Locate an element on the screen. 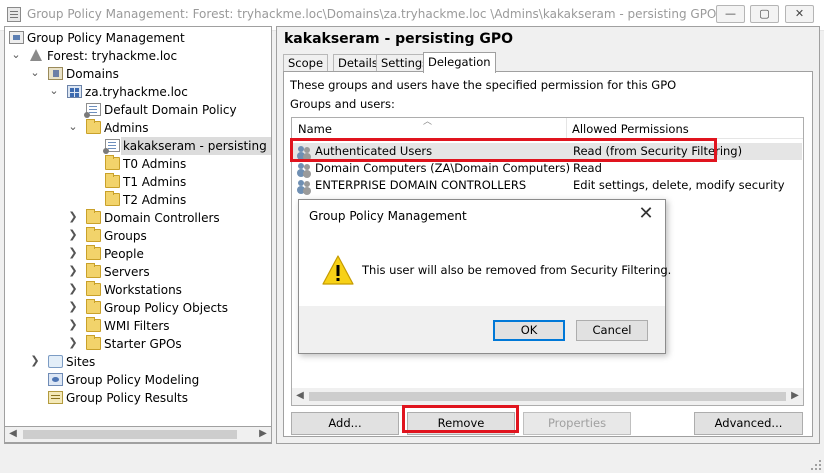 The width and height of the screenshot is (824, 473). dialog-title: Group Policy Management is located at coordinates (388, 216).